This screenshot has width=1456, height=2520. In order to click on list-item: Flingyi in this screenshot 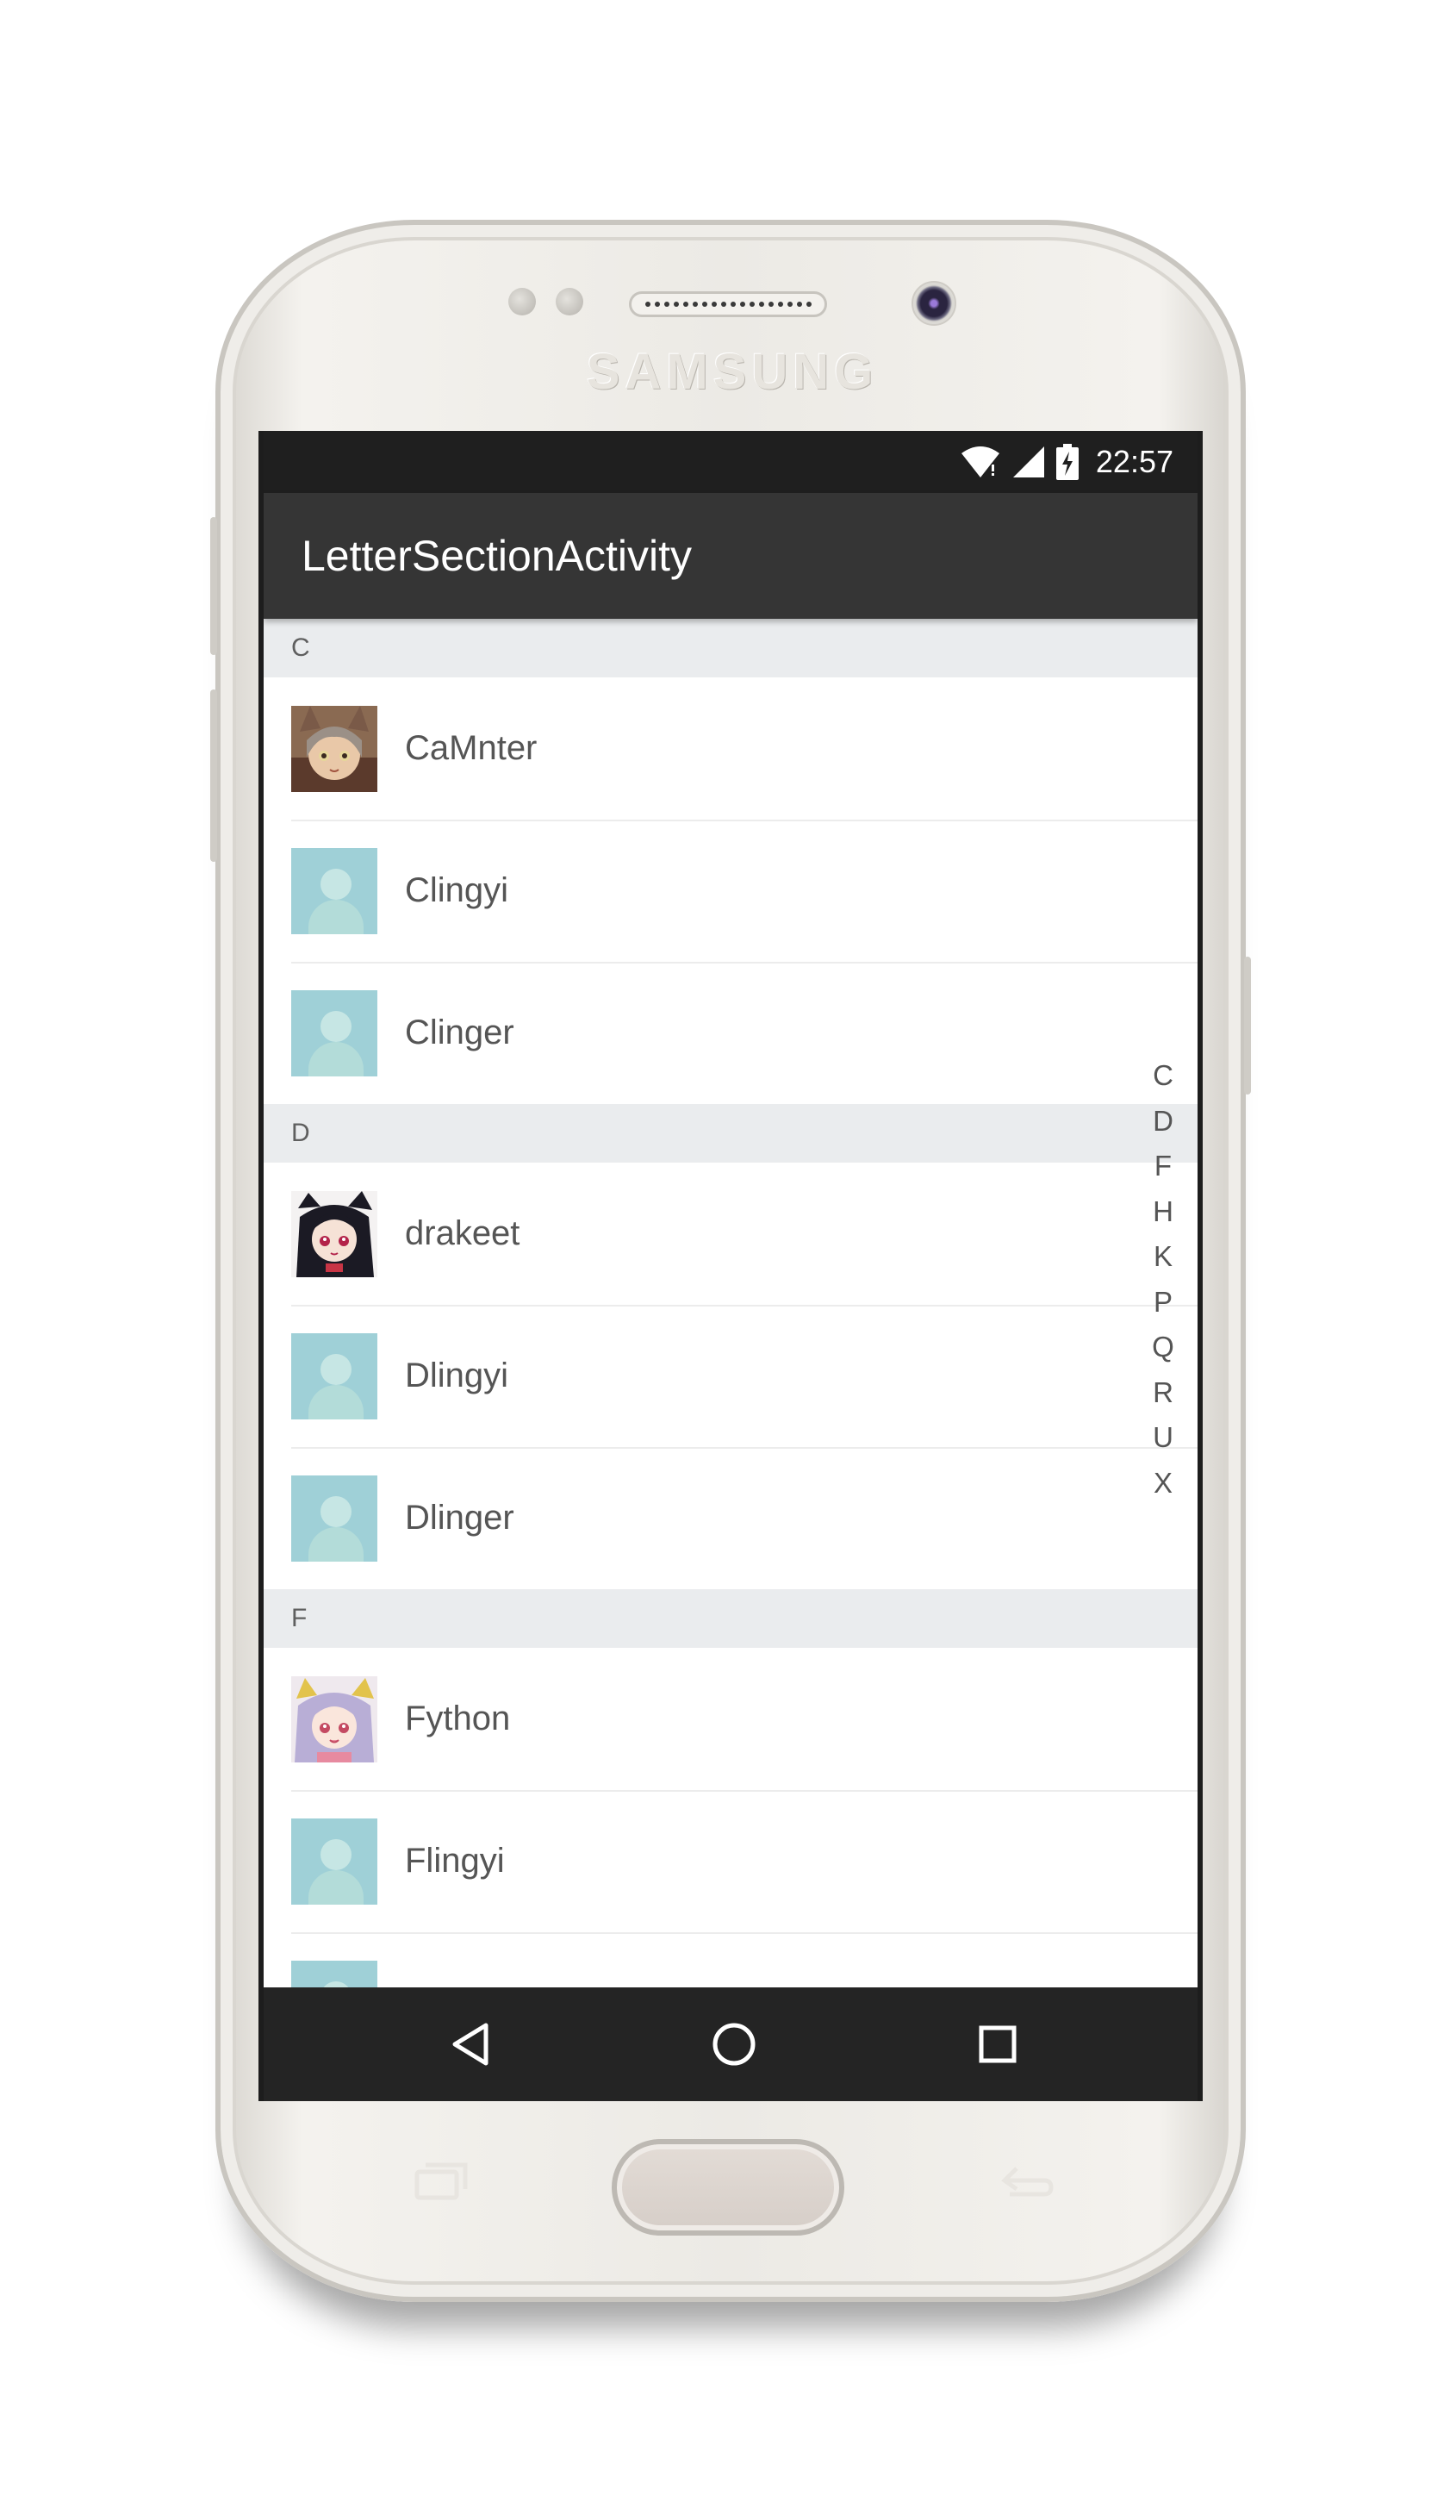, I will do `click(731, 1861)`.